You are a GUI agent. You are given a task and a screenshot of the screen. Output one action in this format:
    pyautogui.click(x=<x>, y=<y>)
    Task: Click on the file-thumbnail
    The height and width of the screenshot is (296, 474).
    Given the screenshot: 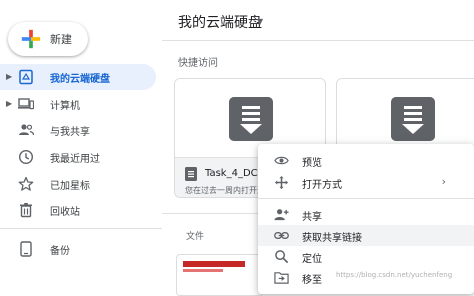 What is the action you would take?
    pyautogui.click(x=220, y=275)
    